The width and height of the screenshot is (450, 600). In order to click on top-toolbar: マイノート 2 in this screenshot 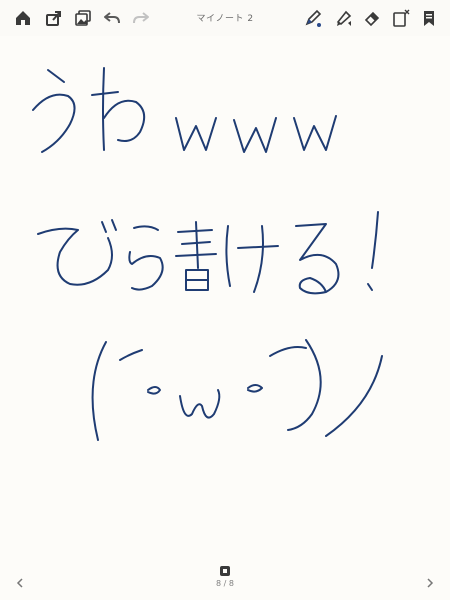, I will do `click(225, 18)`.